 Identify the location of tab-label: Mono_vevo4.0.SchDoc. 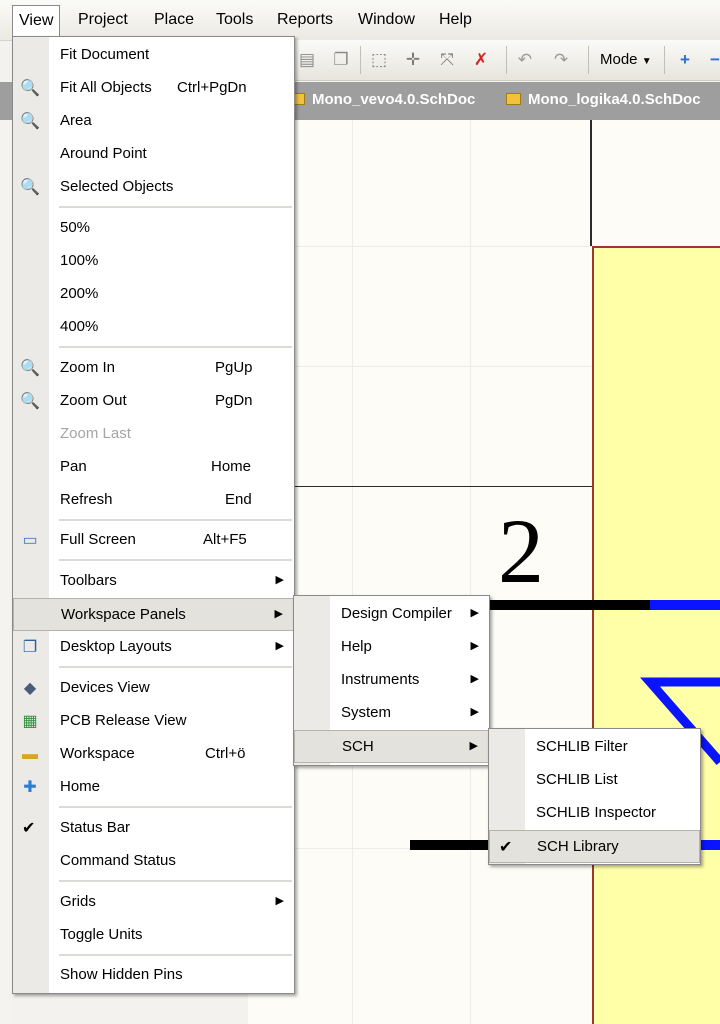
(394, 99).